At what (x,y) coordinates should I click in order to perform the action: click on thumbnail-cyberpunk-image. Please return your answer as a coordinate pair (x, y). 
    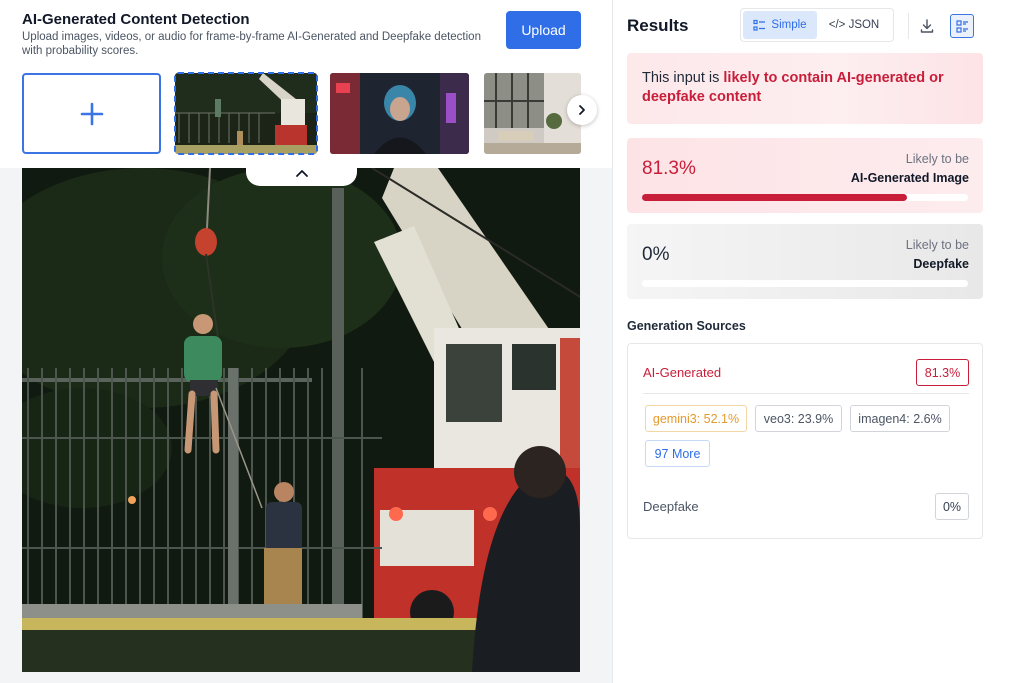
    Looking at the image, I should click on (399, 113).